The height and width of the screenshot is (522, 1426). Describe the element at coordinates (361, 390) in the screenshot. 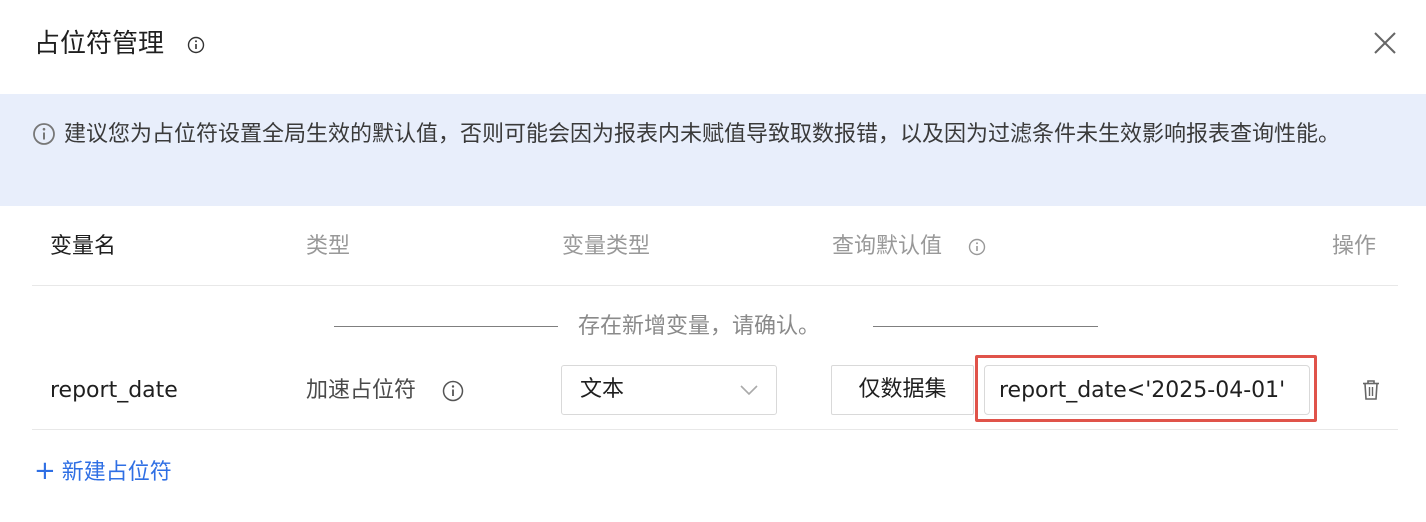

I see `variable-type: 加速占位符` at that location.